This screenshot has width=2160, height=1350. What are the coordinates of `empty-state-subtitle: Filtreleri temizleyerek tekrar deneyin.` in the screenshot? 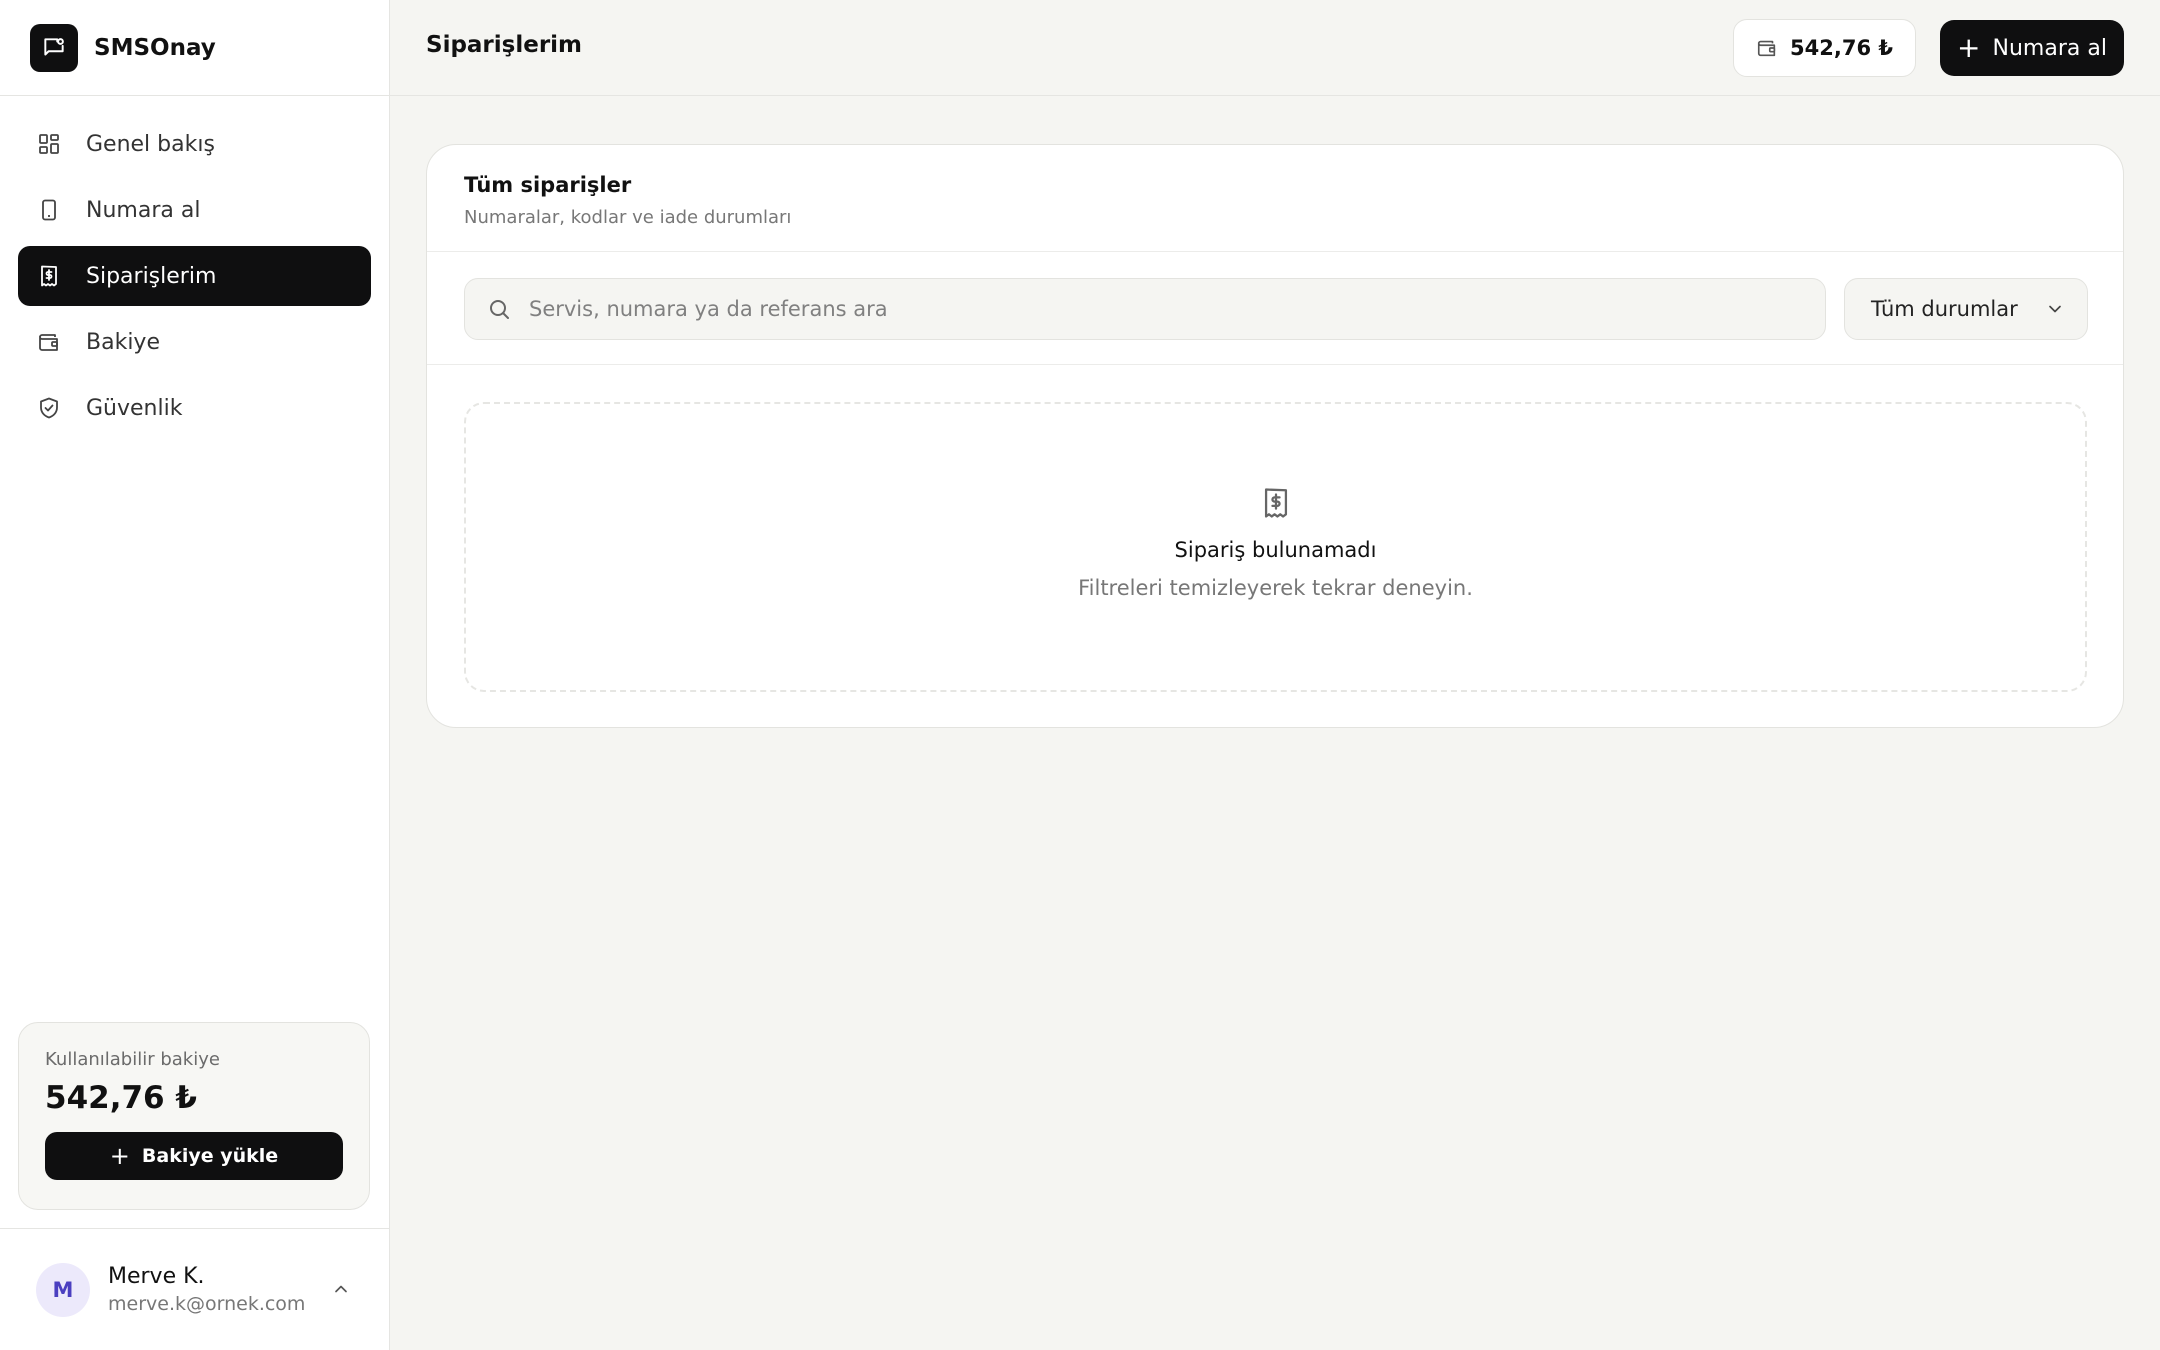 It's located at (1275, 588).